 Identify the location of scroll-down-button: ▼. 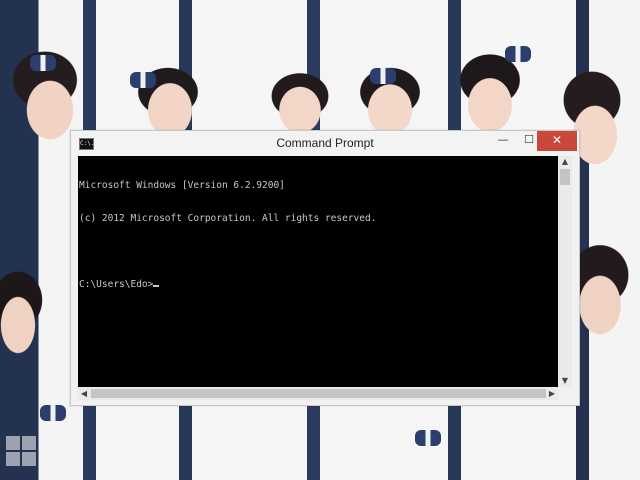
(565, 381).